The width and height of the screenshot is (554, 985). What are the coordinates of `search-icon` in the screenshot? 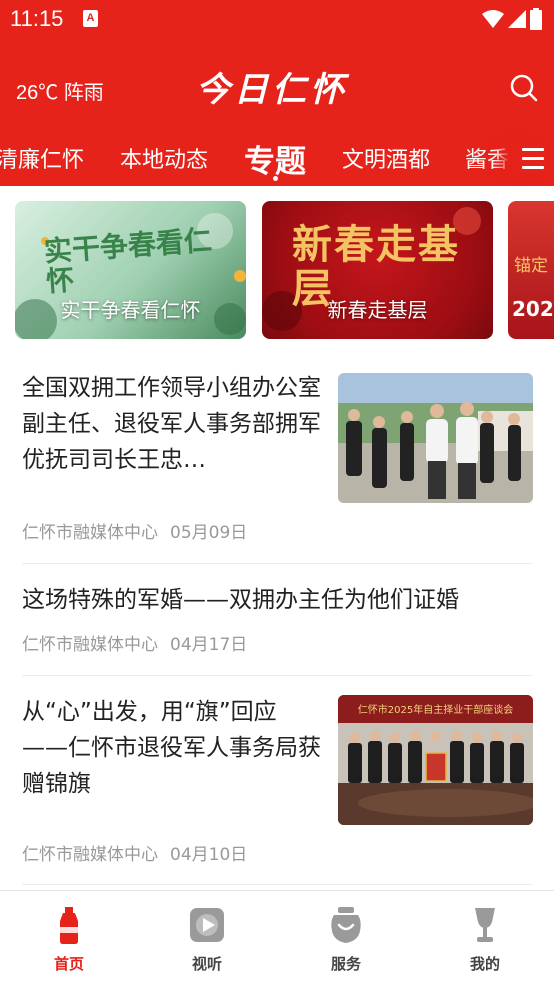 It's located at (524, 88).